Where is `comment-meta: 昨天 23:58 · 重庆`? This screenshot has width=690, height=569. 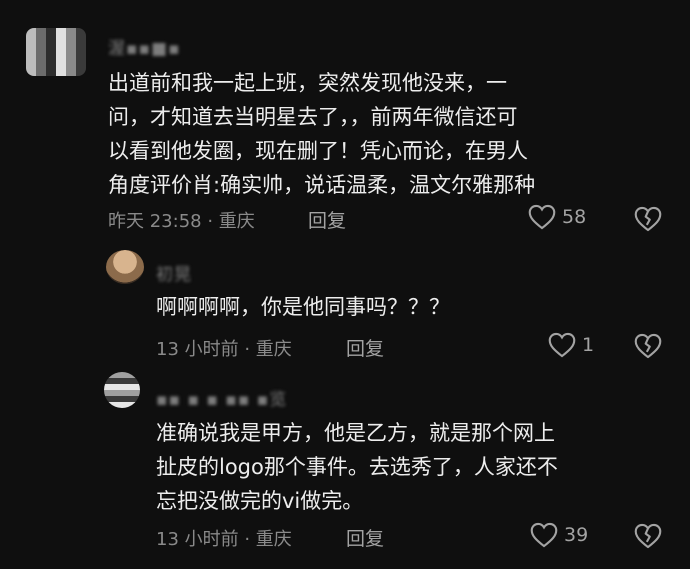 comment-meta: 昨天 23:58 · 重庆 is located at coordinates (181, 221).